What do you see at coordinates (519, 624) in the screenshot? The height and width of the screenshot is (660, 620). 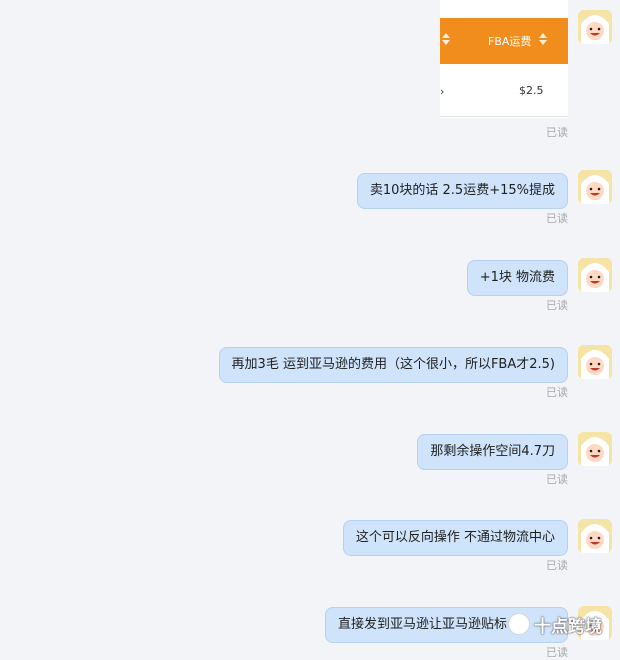 I see `wechat-logo-icon` at bounding box center [519, 624].